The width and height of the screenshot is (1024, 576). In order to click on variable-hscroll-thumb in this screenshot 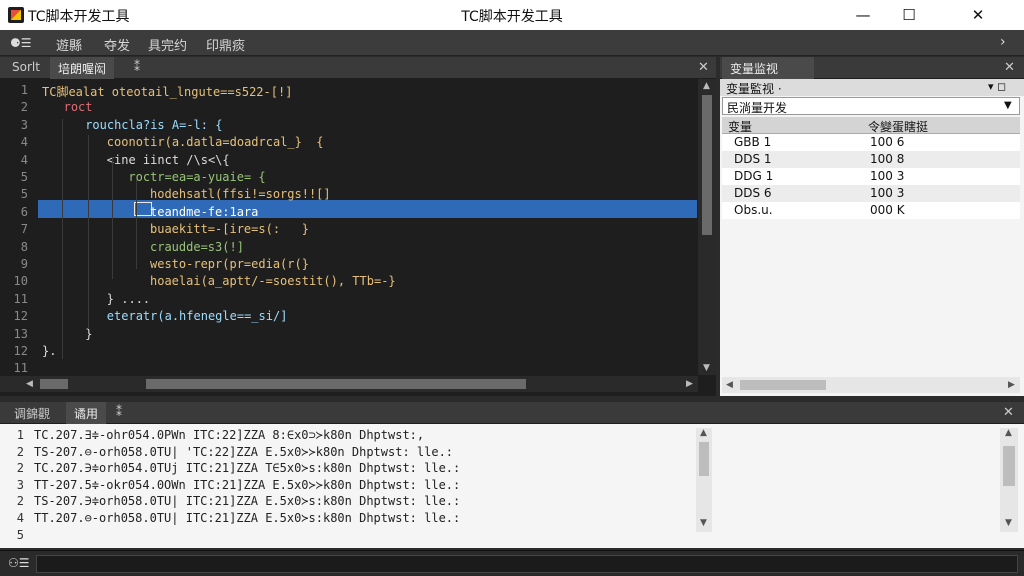, I will do `click(783, 385)`.